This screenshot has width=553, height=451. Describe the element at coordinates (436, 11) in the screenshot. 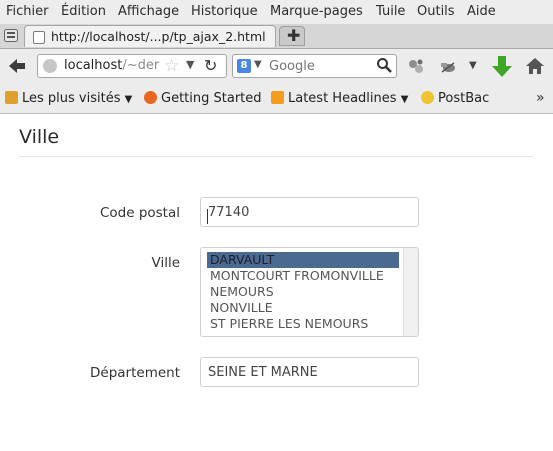

I see `menu-outils: Outils` at that location.